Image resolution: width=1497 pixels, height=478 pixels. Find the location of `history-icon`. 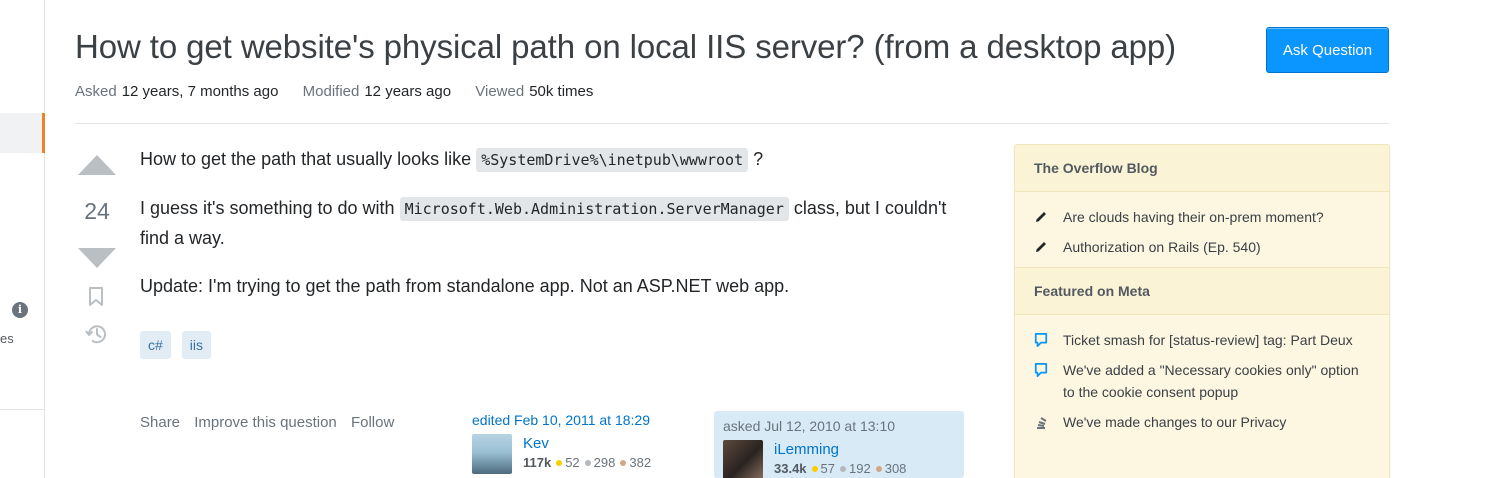

history-icon is located at coordinates (96, 334).